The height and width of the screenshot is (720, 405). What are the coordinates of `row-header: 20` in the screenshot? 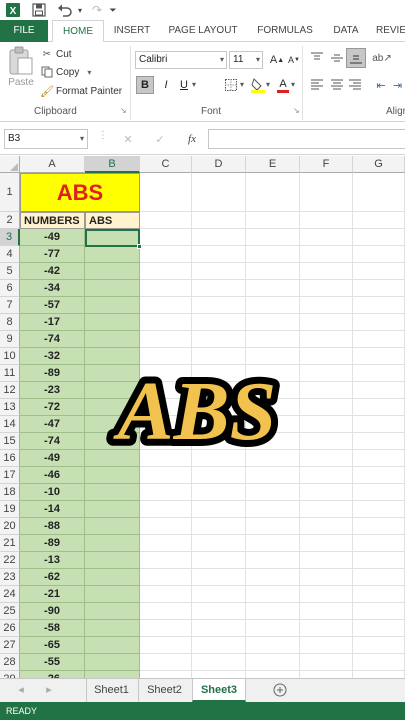 It's located at (10, 526).